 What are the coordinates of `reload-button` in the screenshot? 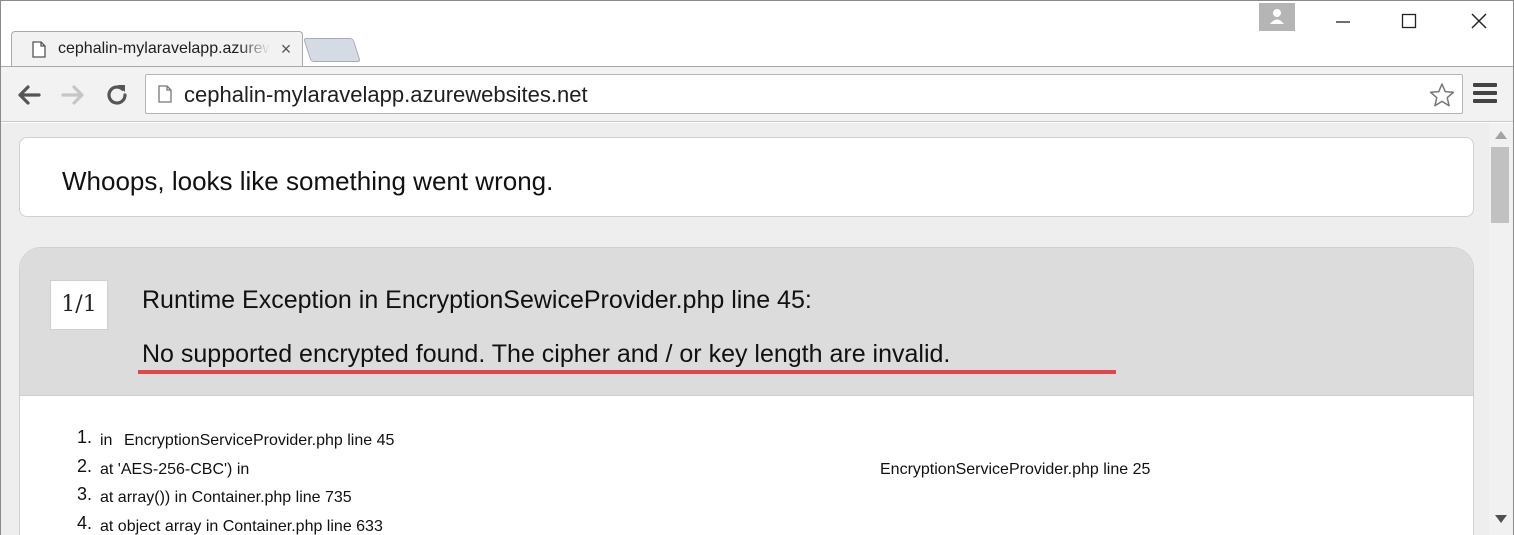 It's located at (117, 95).